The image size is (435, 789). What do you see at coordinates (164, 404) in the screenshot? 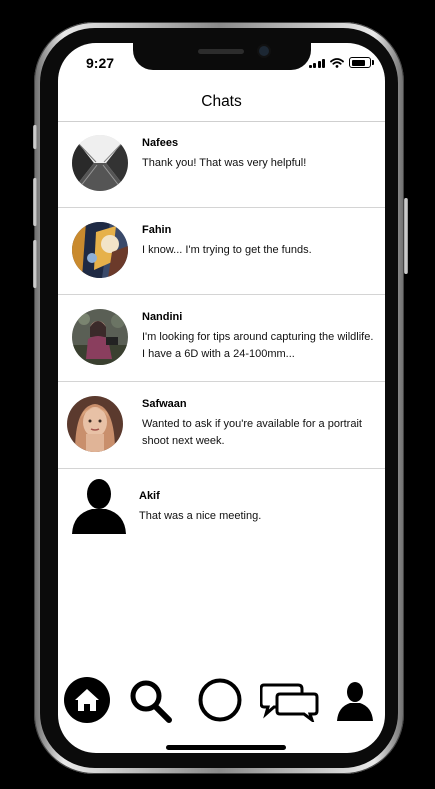
I see `contact-name: Safwaan` at bounding box center [164, 404].